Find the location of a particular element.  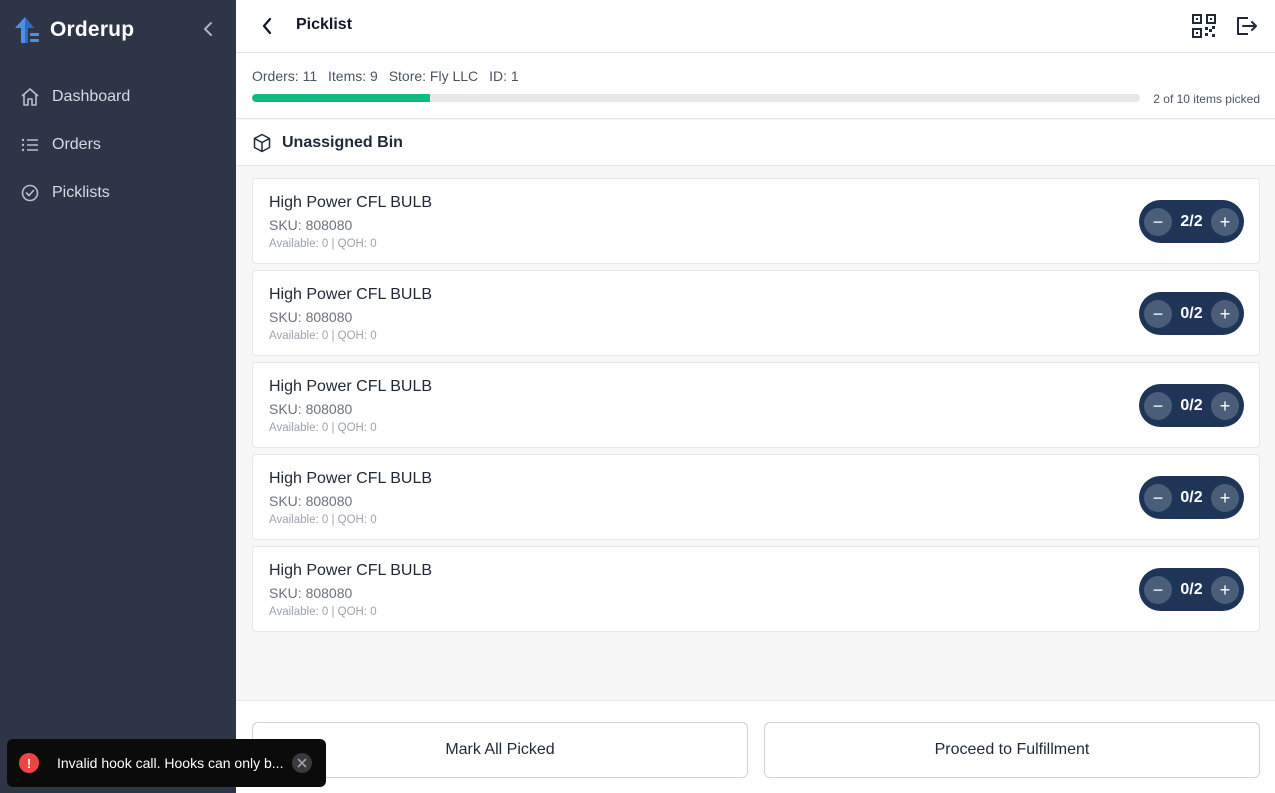

brand: Orderup is located at coordinates (73, 30).